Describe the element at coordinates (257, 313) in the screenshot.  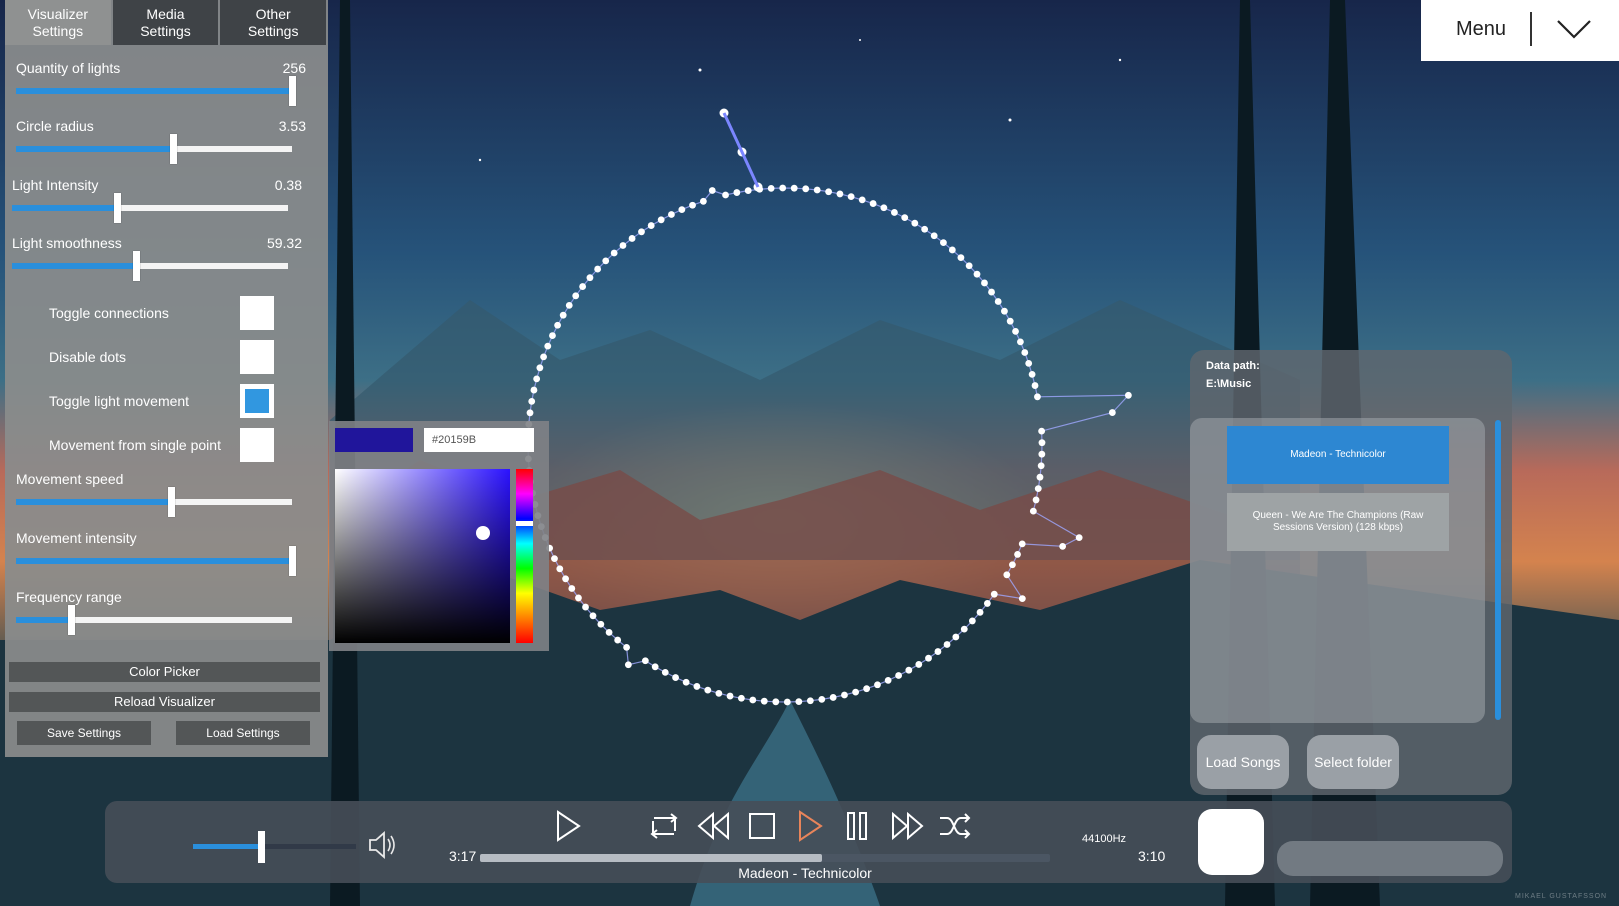
I see `toggle-connections-checkbox` at that location.